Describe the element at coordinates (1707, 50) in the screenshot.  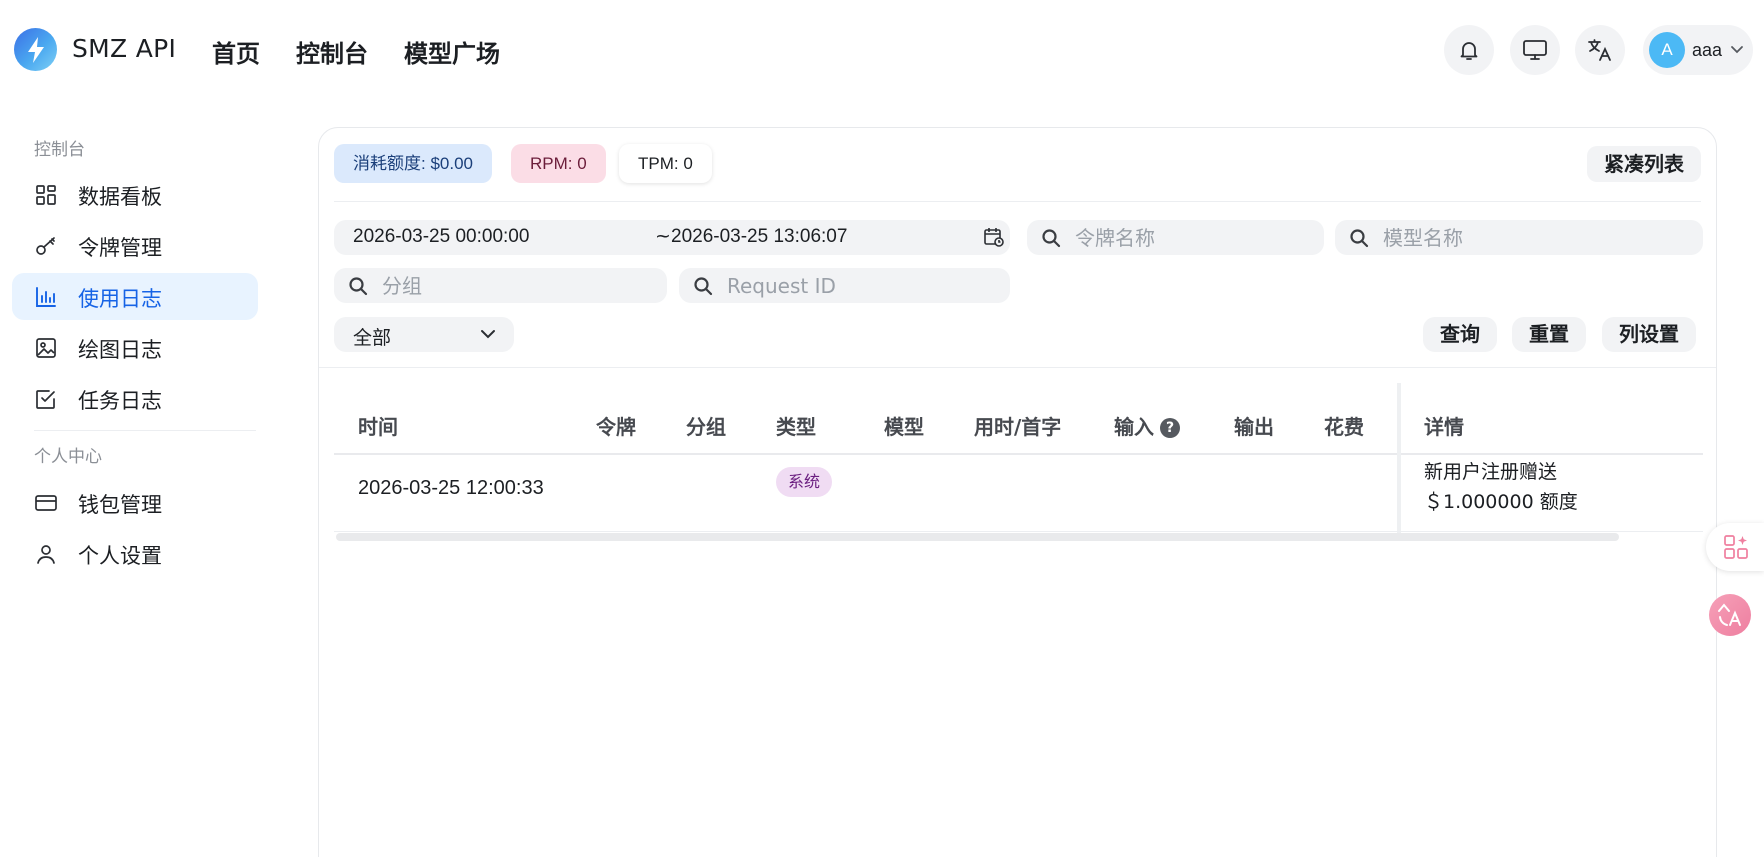
I see `username: aaa` at that location.